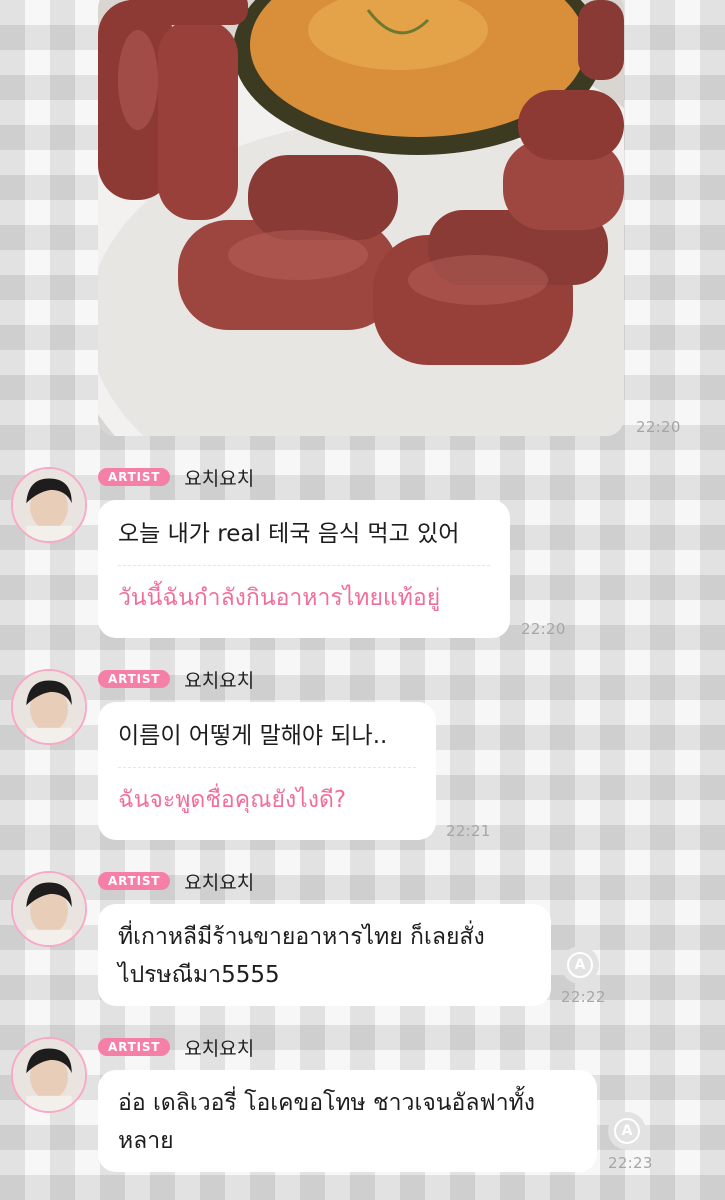 The image size is (725, 1200). What do you see at coordinates (146, 1141) in the screenshot?
I see `message-line: หลาย` at bounding box center [146, 1141].